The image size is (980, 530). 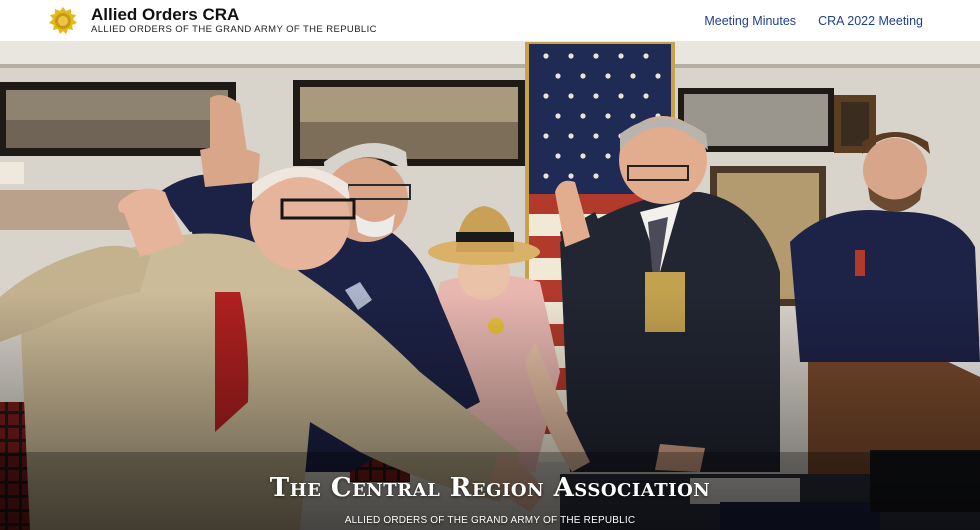 I want to click on nav-link-meeting-minutes: Meeting Minutes, so click(x=750, y=21).